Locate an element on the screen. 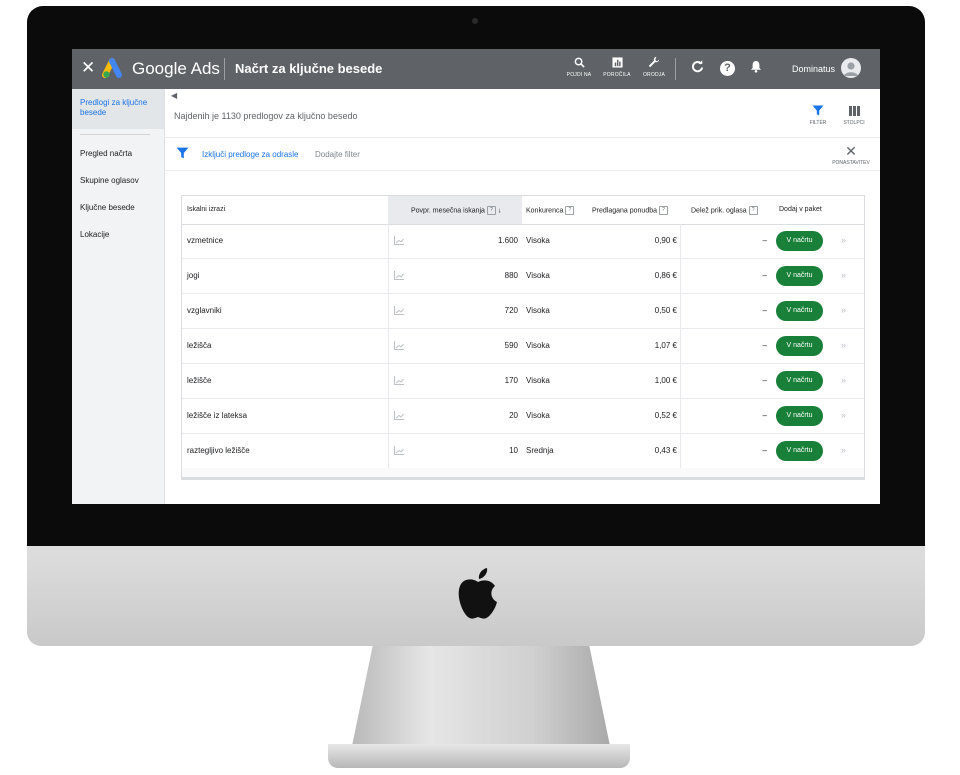  add-filter-link: Dodajte filter is located at coordinates (337, 154).